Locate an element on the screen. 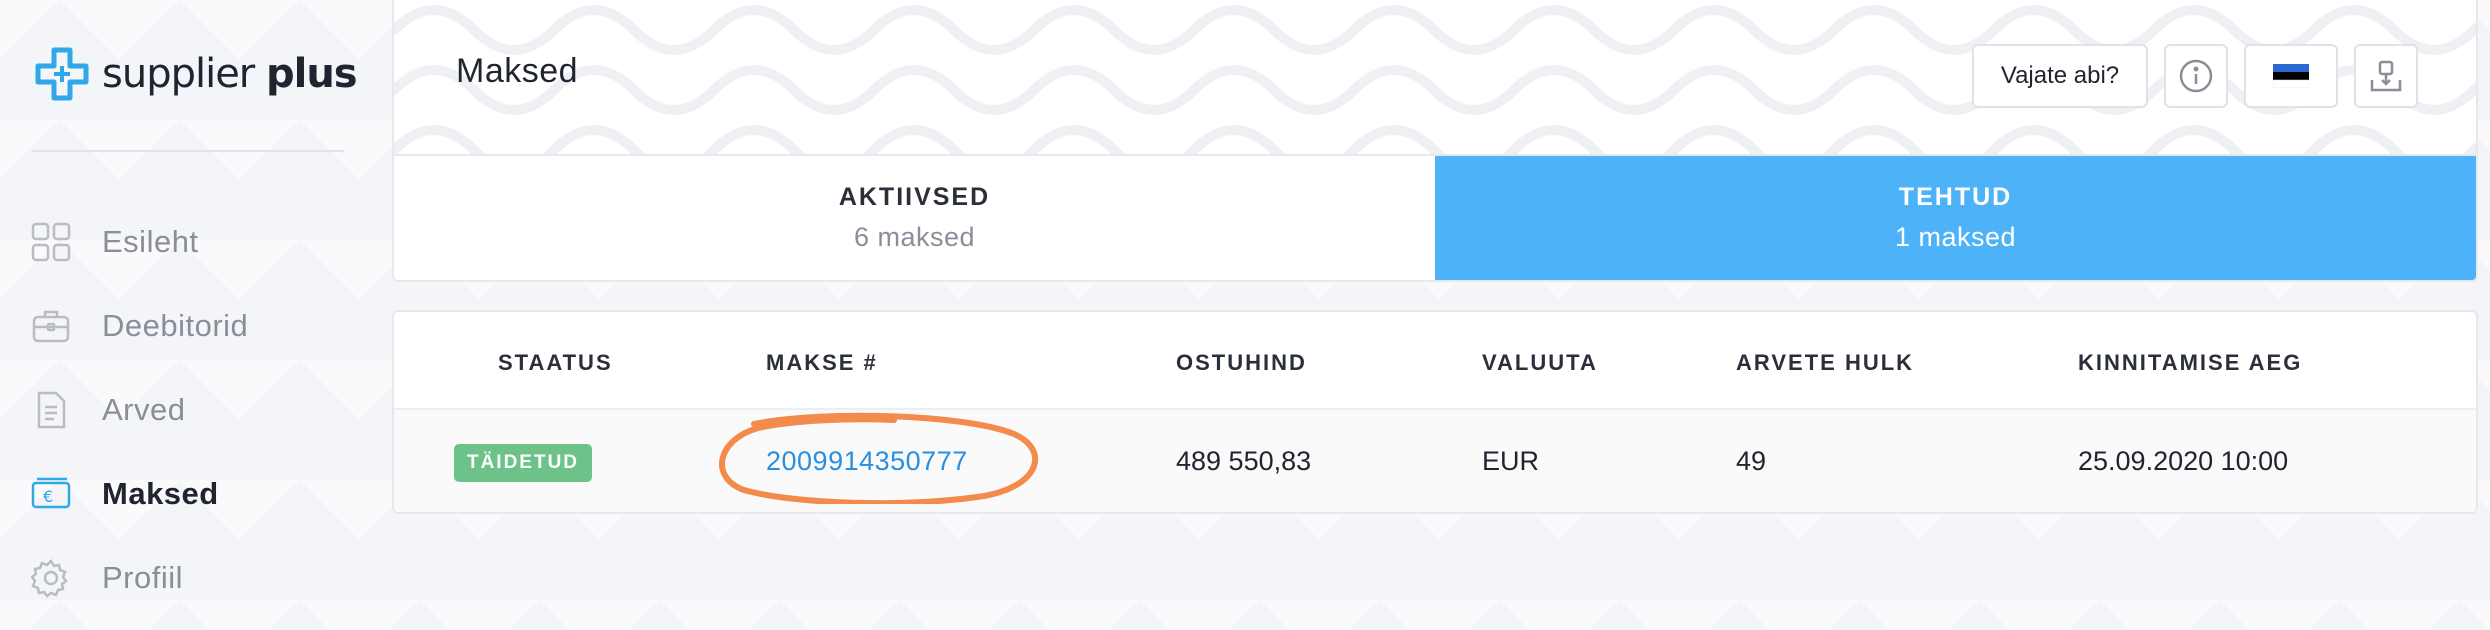 The width and height of the screenshot is (2490, 630). sidebar-item-label: Profiil is located at coordinates (143, 577).